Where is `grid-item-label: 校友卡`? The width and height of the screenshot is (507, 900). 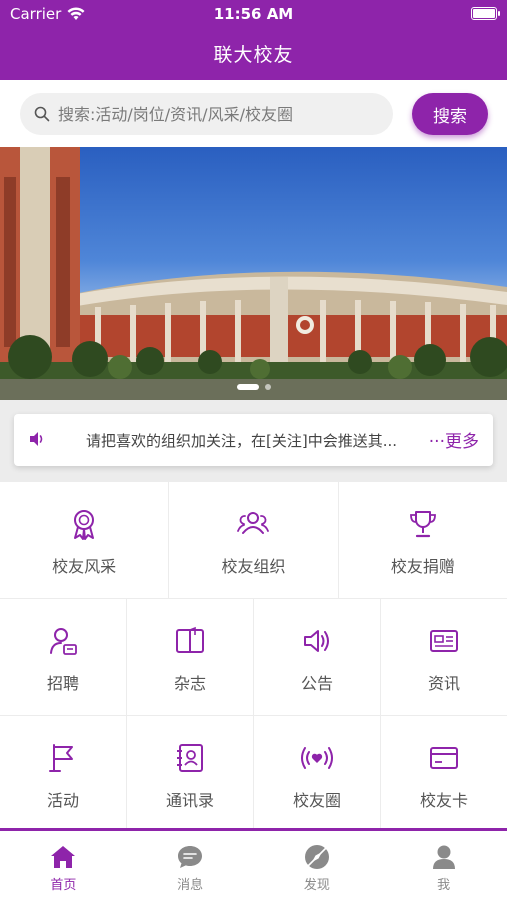
grid-item-label: 校友卡 is located at coordinates (443, 800).